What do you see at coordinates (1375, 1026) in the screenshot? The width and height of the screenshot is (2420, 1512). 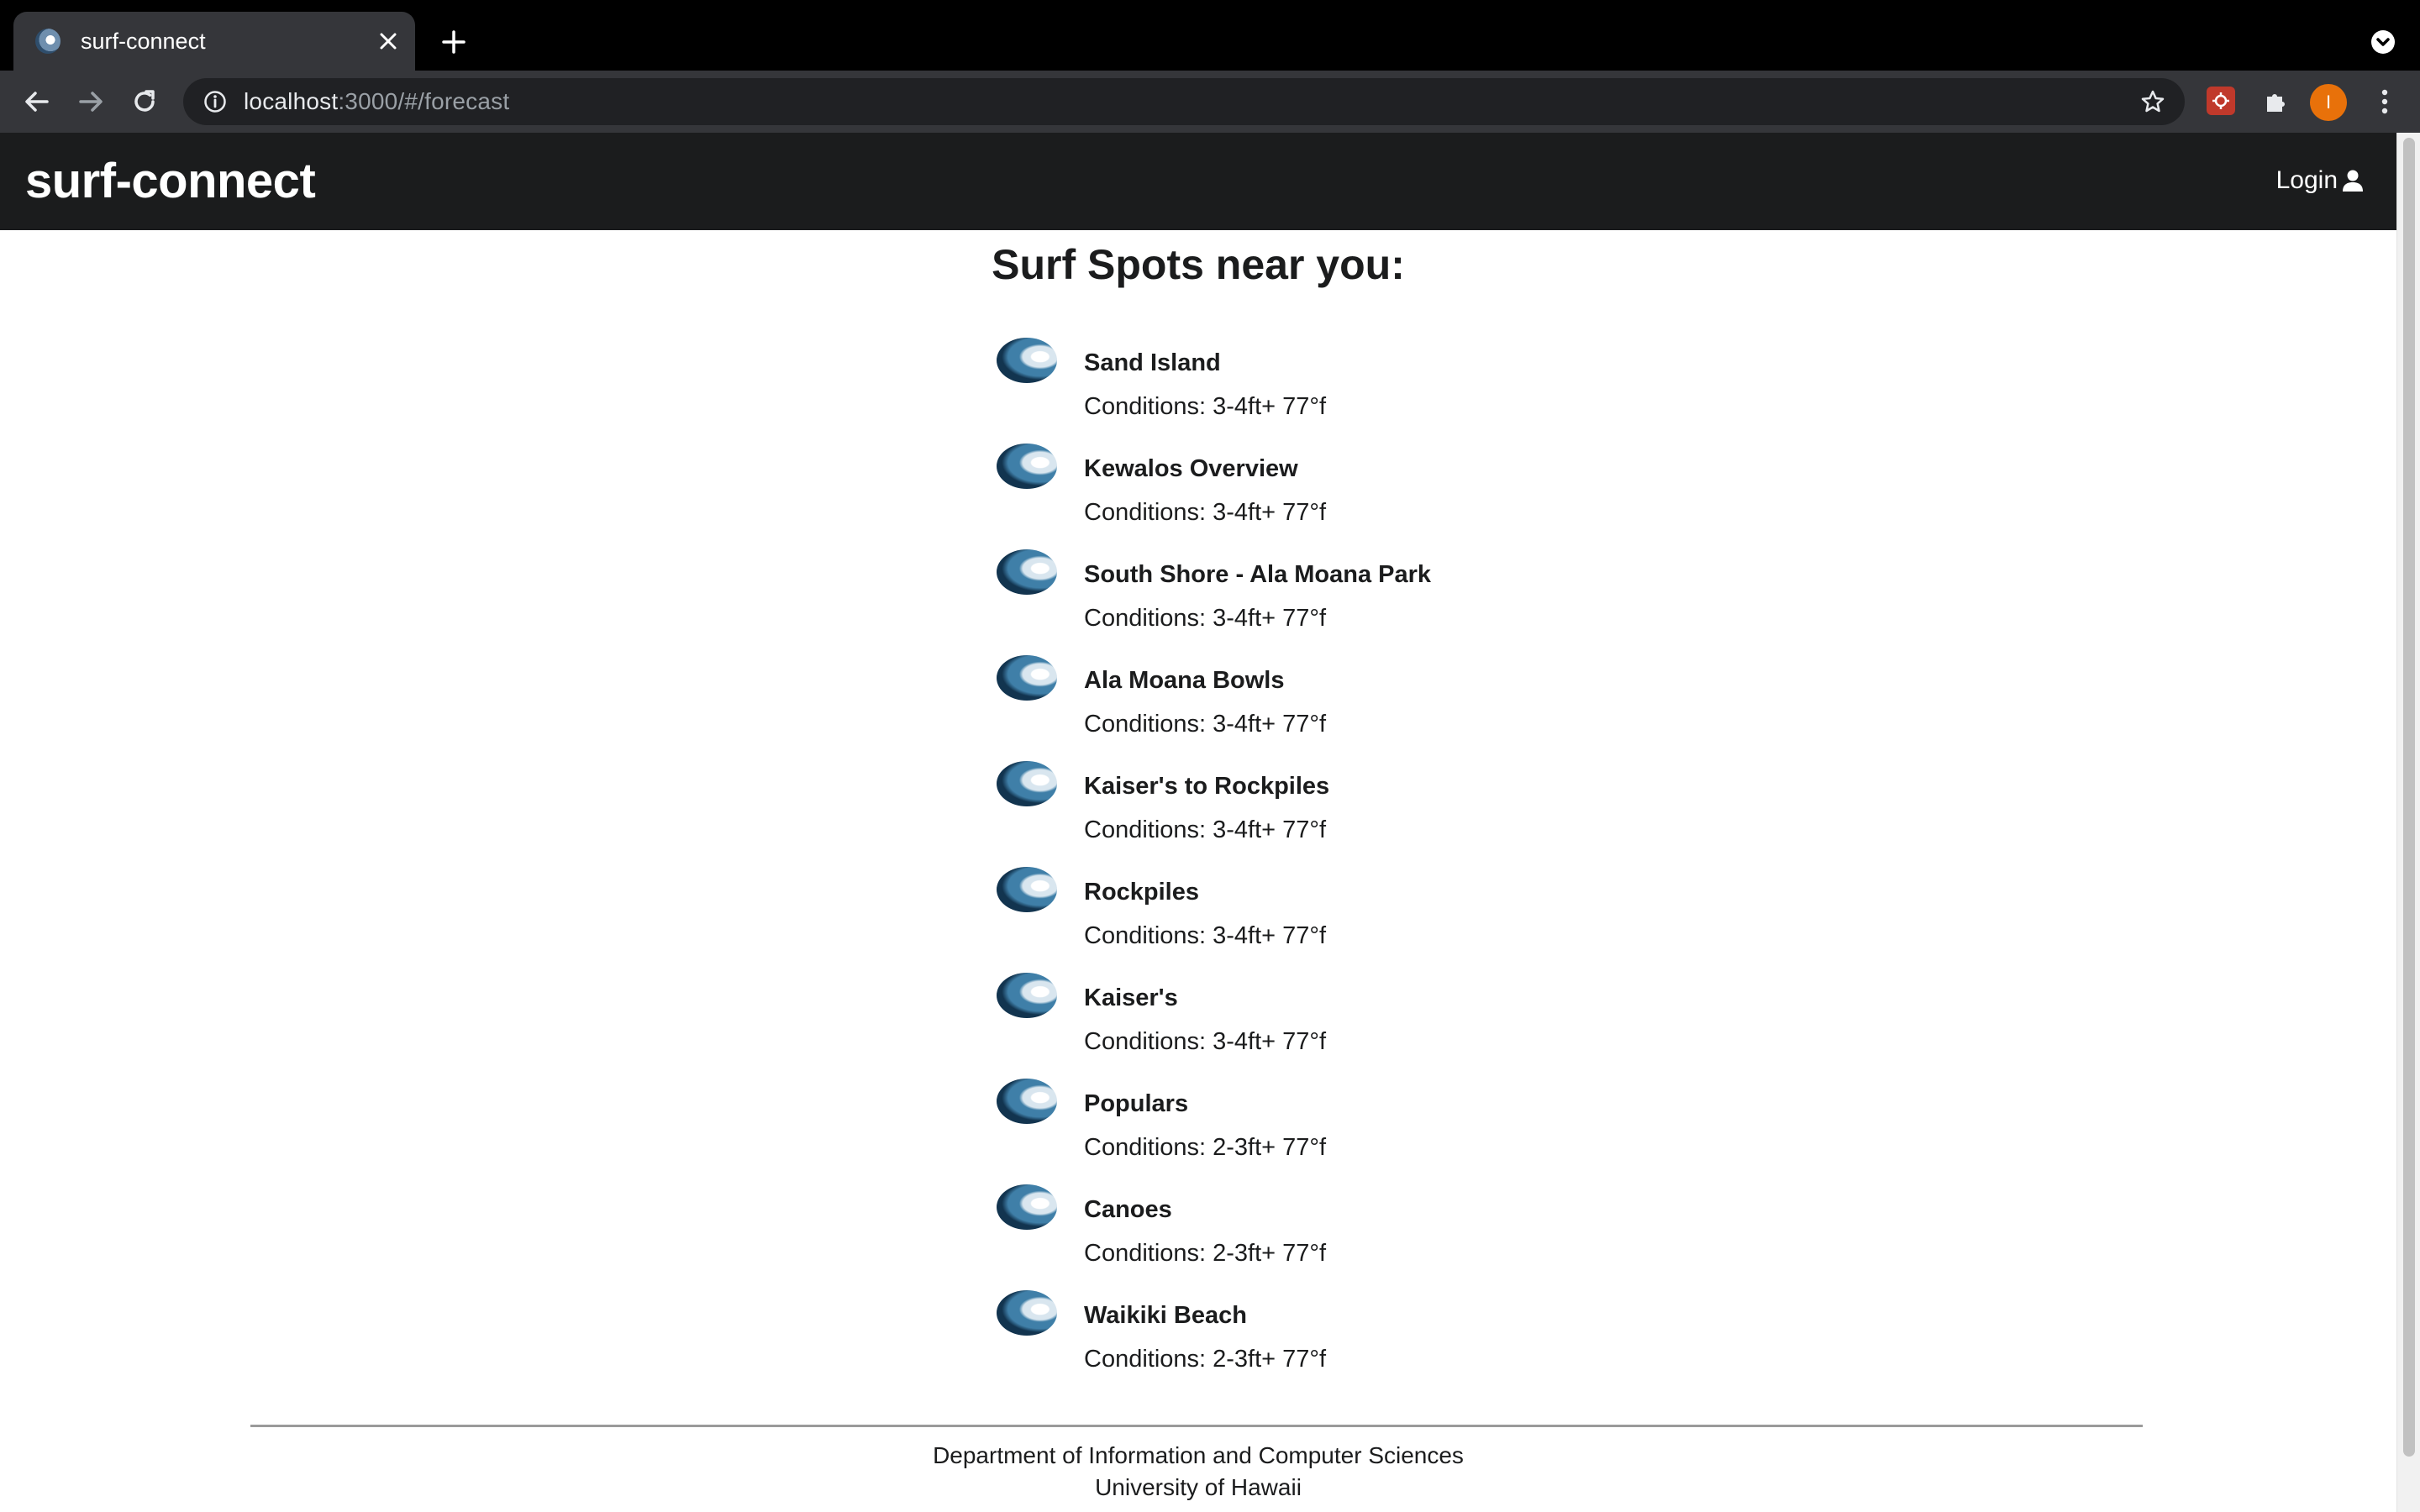 I see `list-item: Kaiser's Conditions: 3-4ft+ 77°f` at bounding box center [1375, 1026].